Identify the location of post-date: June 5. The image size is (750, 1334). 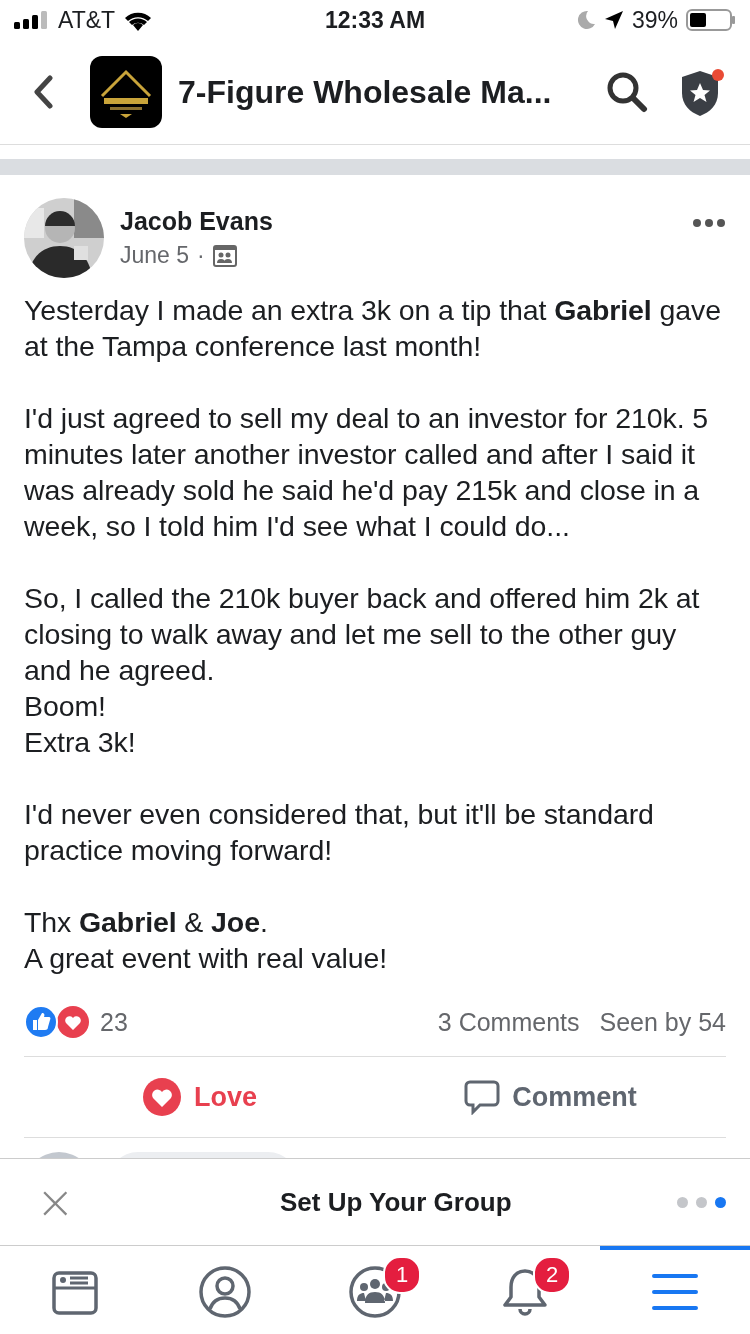
(155, 255).